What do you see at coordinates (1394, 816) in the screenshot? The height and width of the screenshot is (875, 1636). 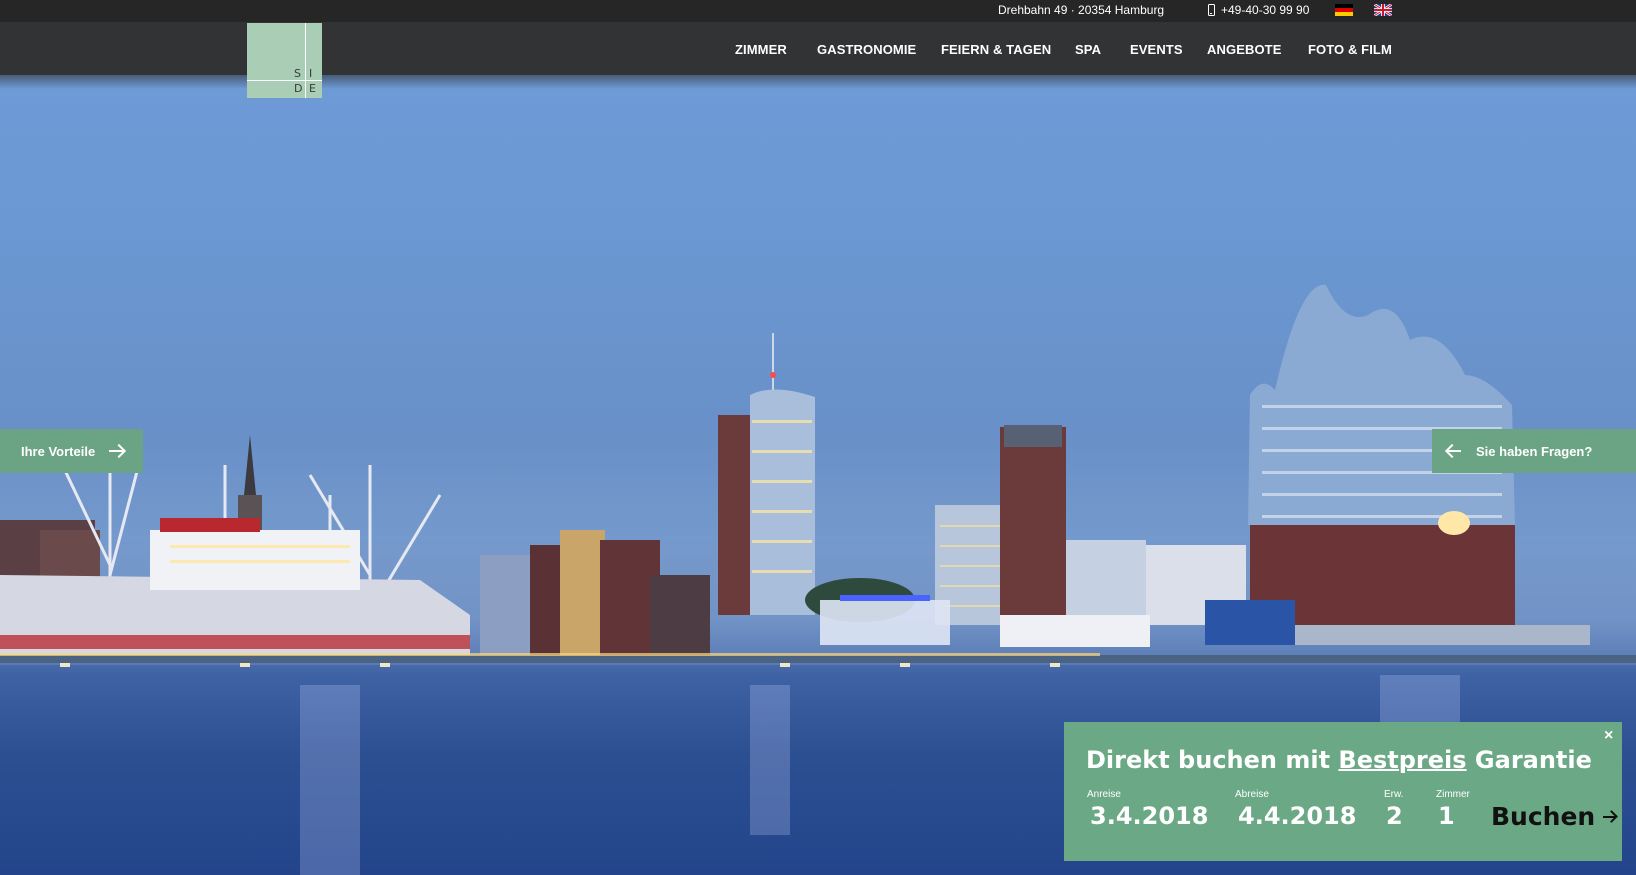 I see `adults-field: 2` at bounding box center [1394, 816].